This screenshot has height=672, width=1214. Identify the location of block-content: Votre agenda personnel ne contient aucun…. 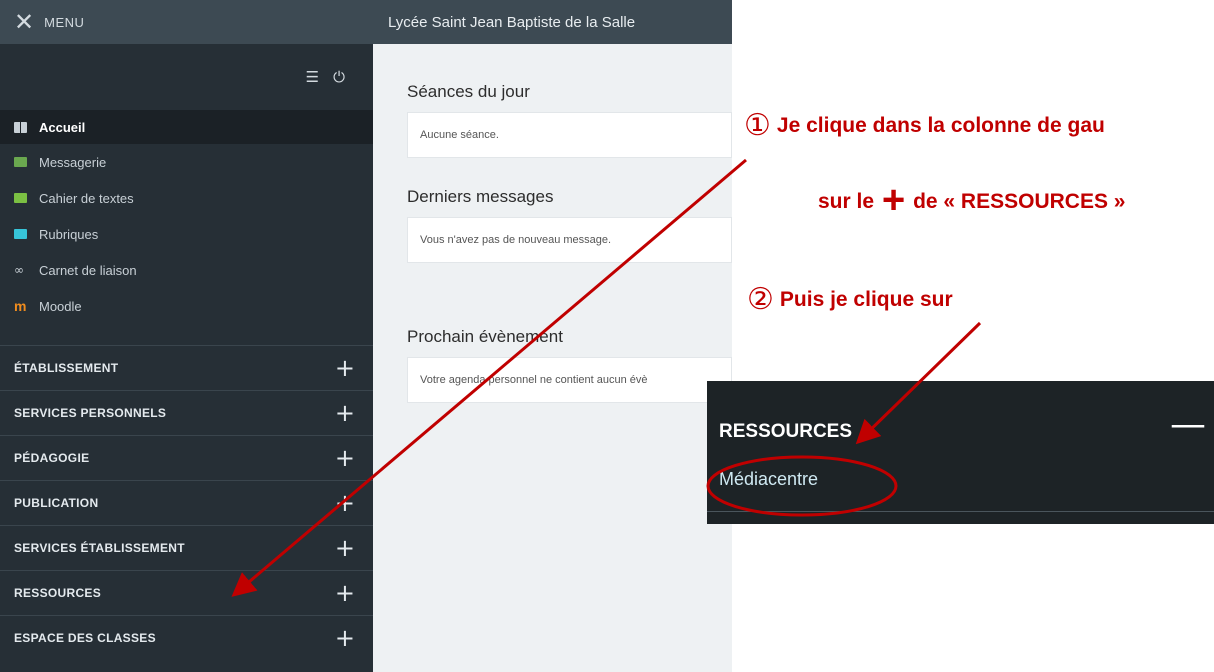
(569, 380).